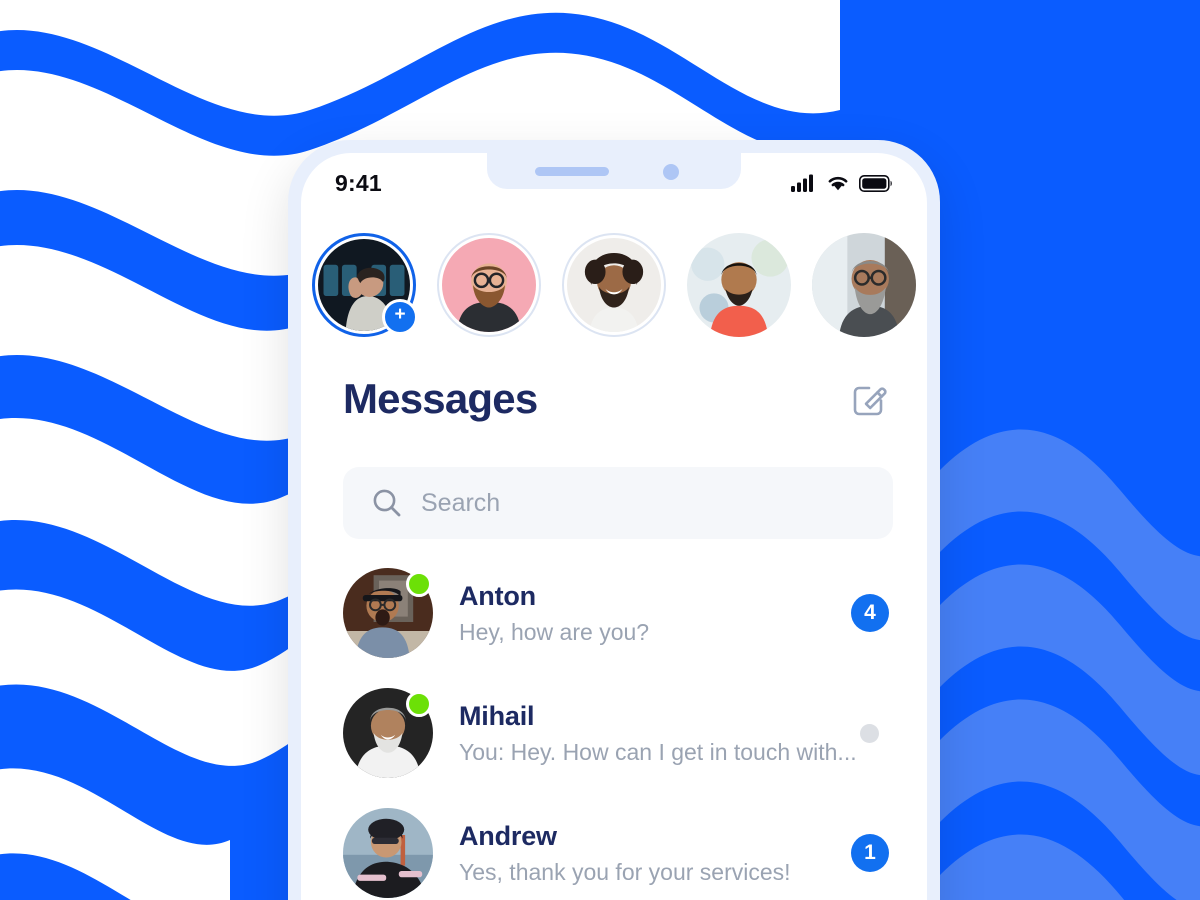 The width and height of the screenshot is (1200, 900). Describe the element at coordinates (365, 285) in the screenshot. I see `story-item-your-story: +` at that location.